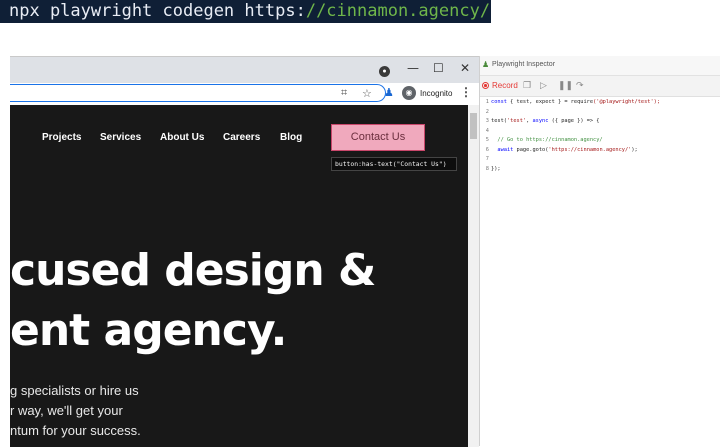  I want to click on code-token: test(, so click(499, 121).